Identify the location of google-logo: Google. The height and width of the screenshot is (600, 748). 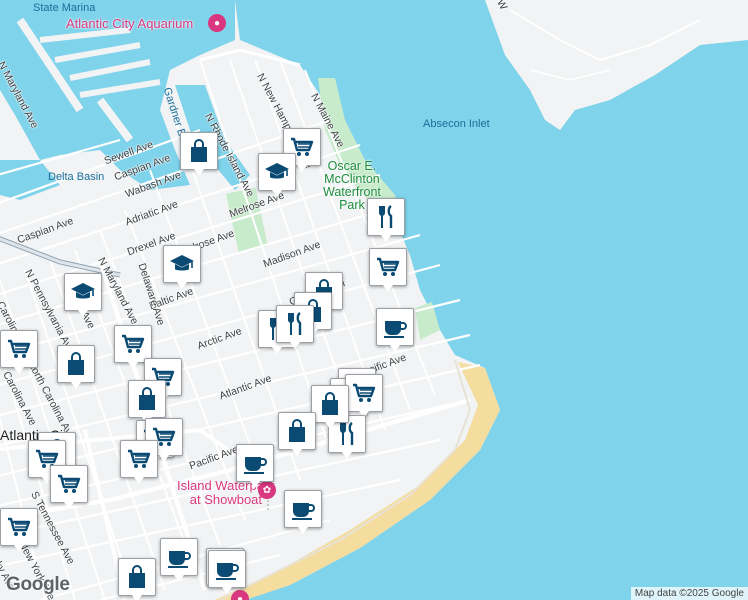
(38, 584).